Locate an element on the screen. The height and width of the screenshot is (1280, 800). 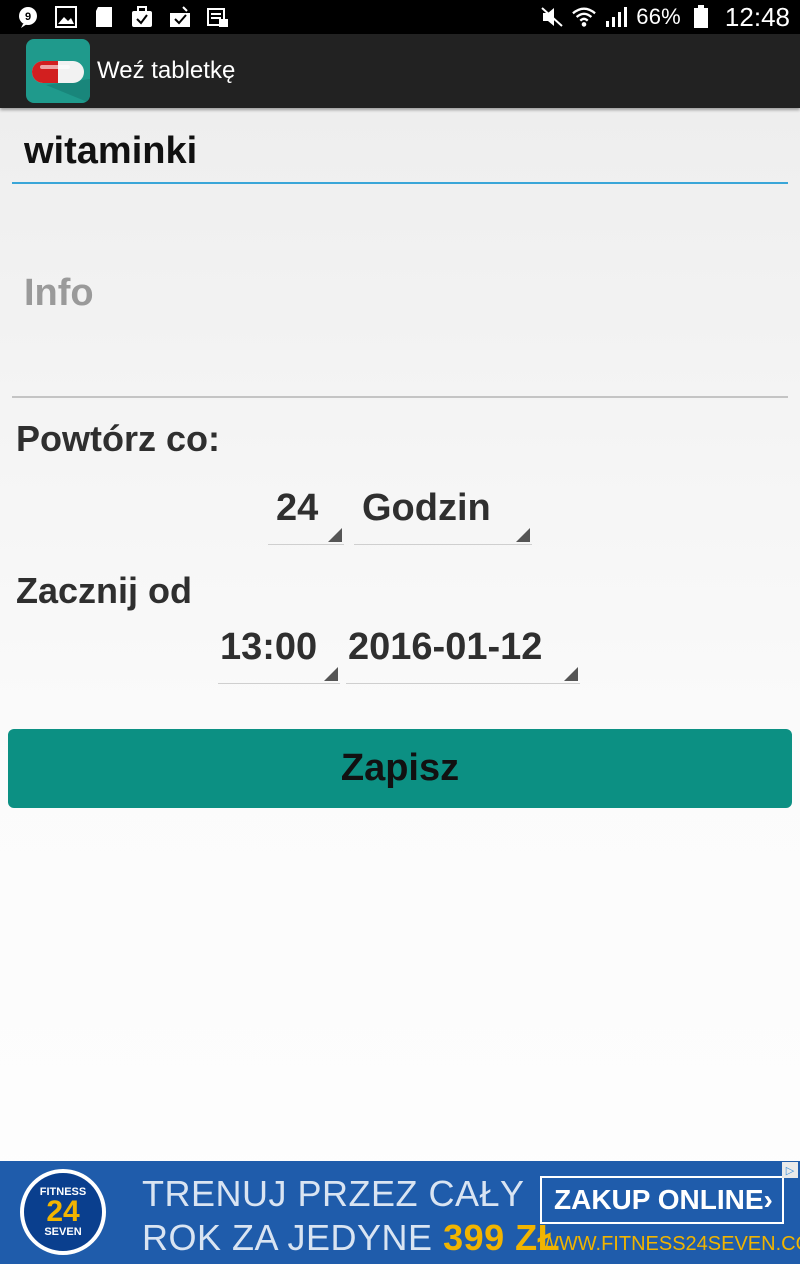
start-date-spinner: 2016-01-12 is located at coordinates (463, 653).